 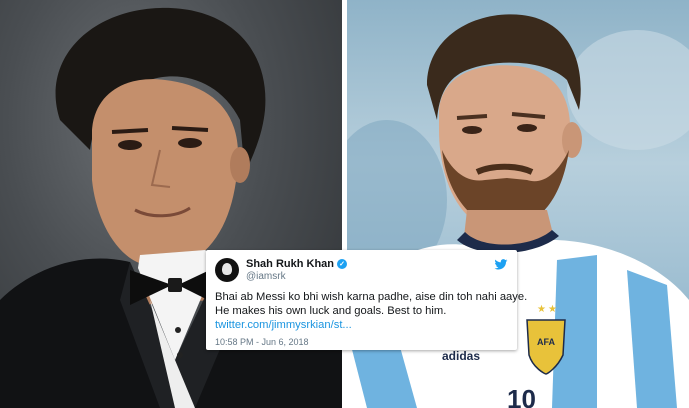 What do you see at coordinates (361, 342) in the screenshot?
I see `tweet-timestamp: 10:58 PM - Jun 6, 2018` at bounding box center [361, 342].